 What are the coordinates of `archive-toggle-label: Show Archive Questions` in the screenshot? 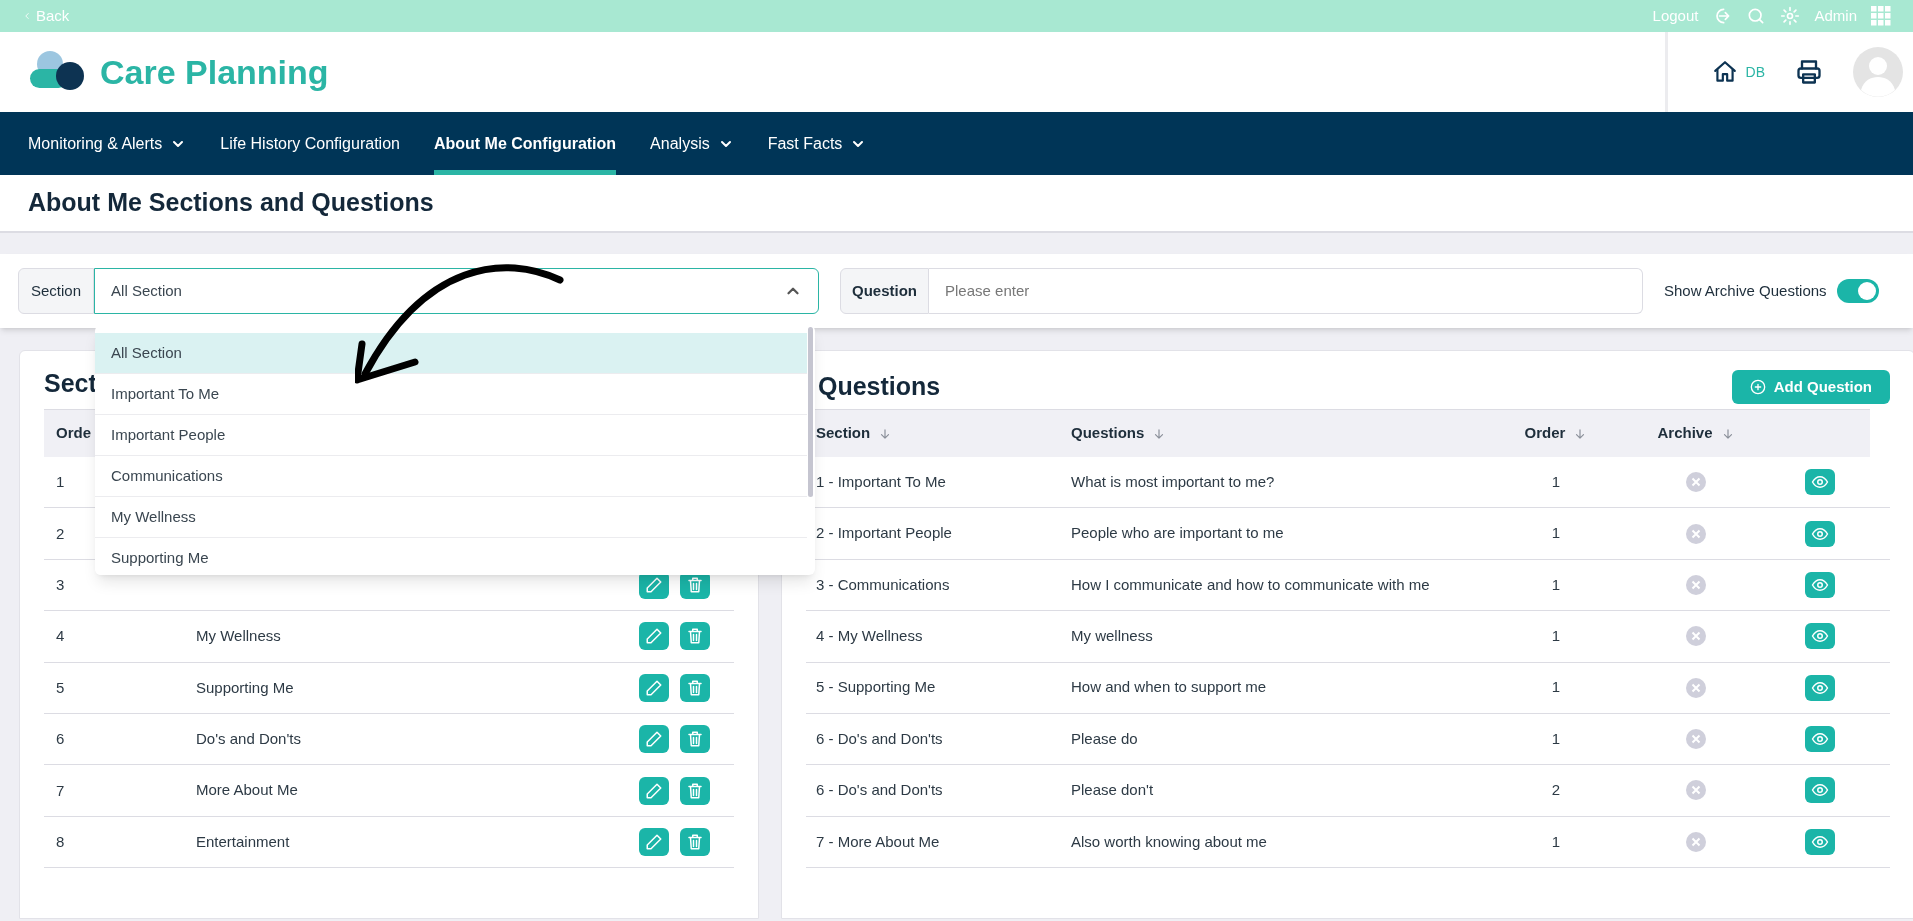 It's located at (1745, 290).